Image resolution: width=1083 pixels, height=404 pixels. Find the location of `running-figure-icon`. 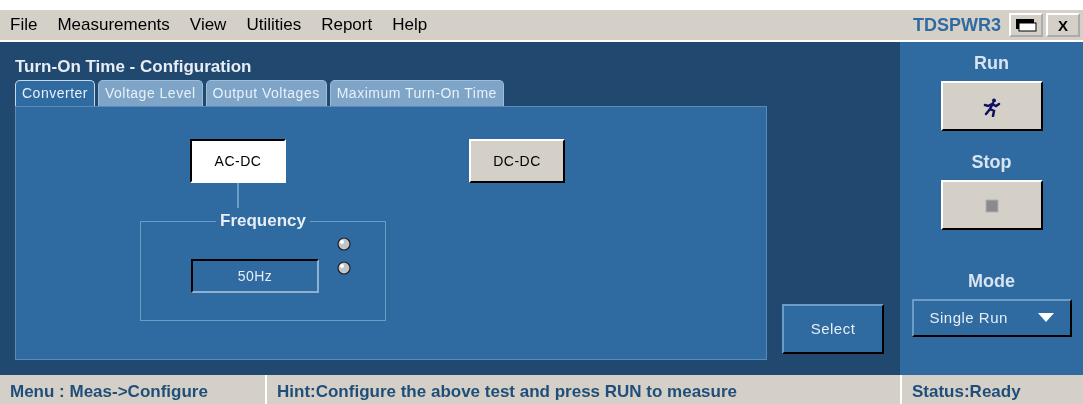

running-figure-icon is located at coordinates (991, 106).